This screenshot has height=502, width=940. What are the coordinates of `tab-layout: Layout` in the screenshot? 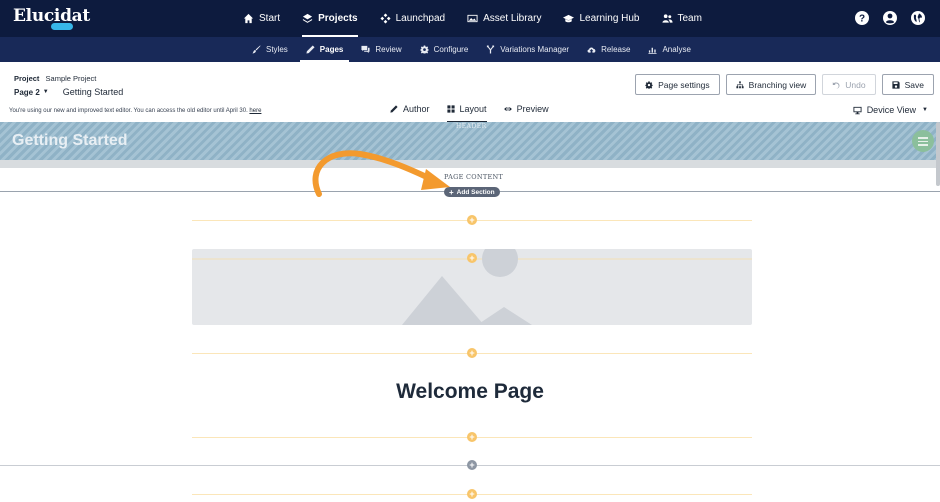 It's located at (466, 113).